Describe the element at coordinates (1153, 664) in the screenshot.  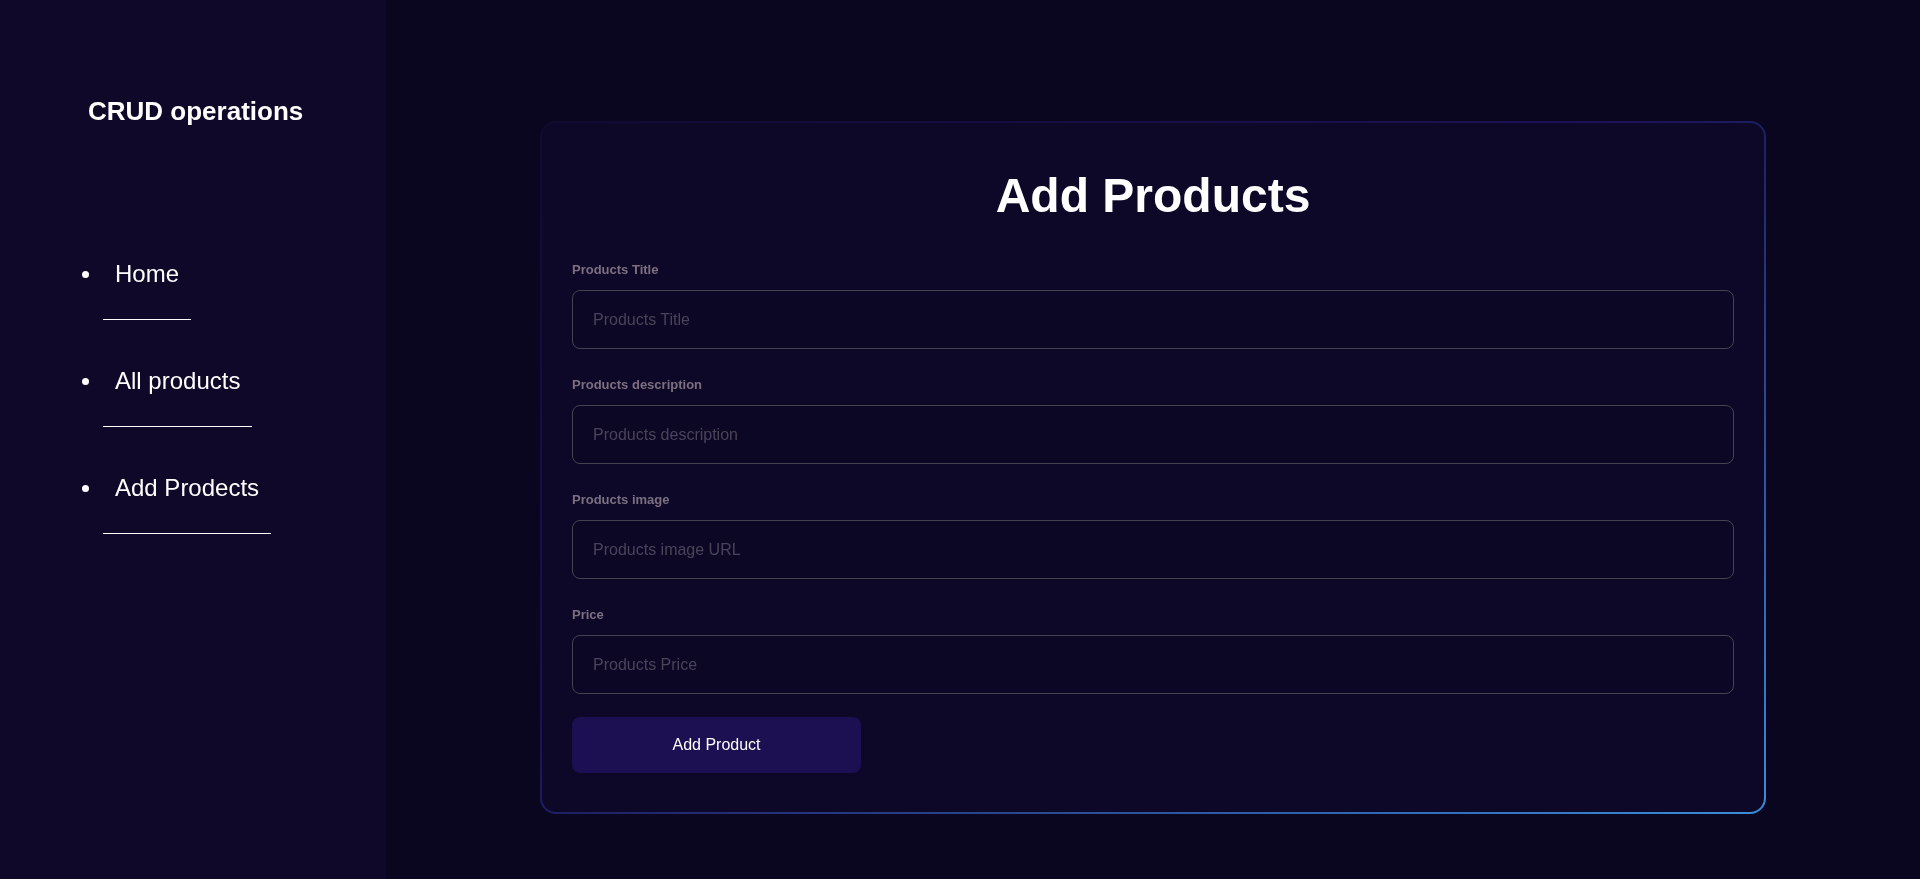
I see `input-field: Products Price` at that location.